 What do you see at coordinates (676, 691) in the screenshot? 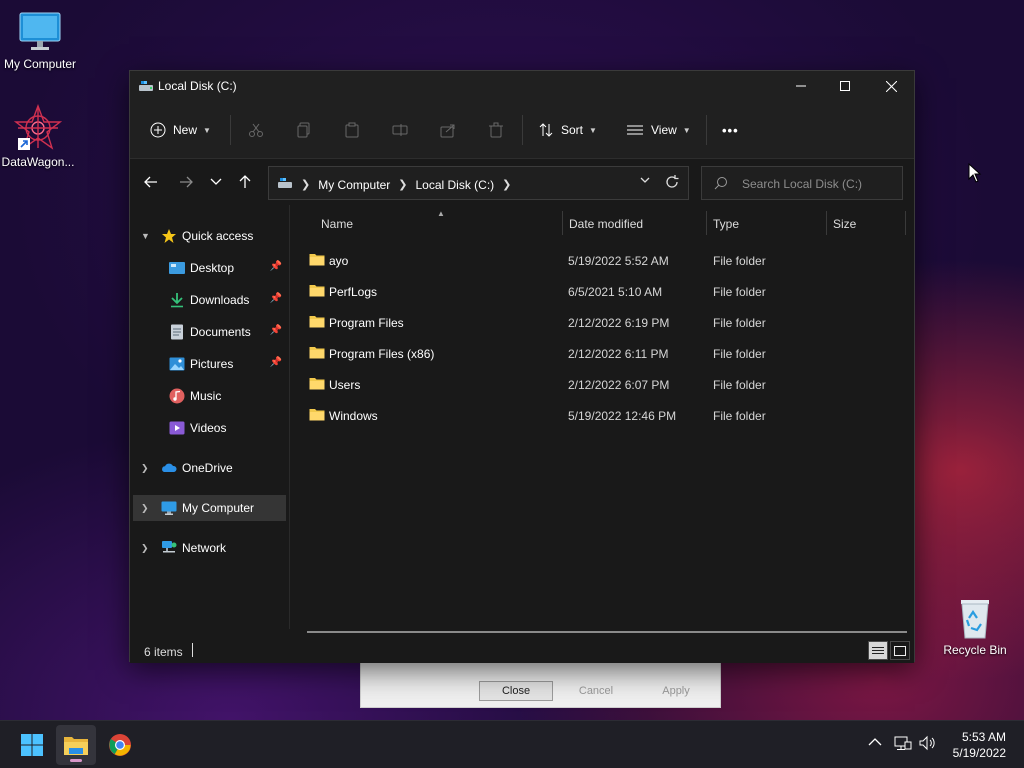
I see `apply-button: Apply` at bounding box center [676, 691].